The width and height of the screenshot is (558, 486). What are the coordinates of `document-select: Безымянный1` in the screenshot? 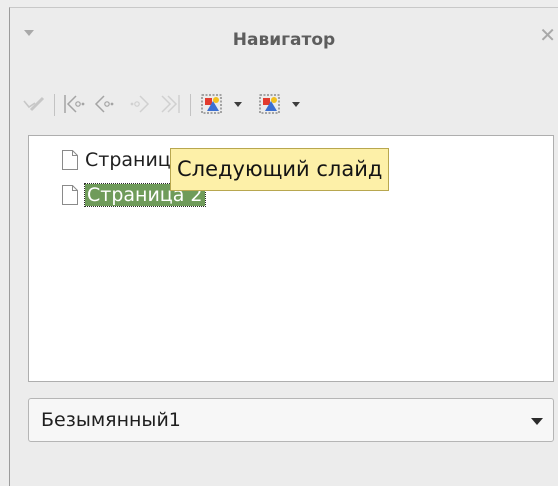 It's located at (291, 420).